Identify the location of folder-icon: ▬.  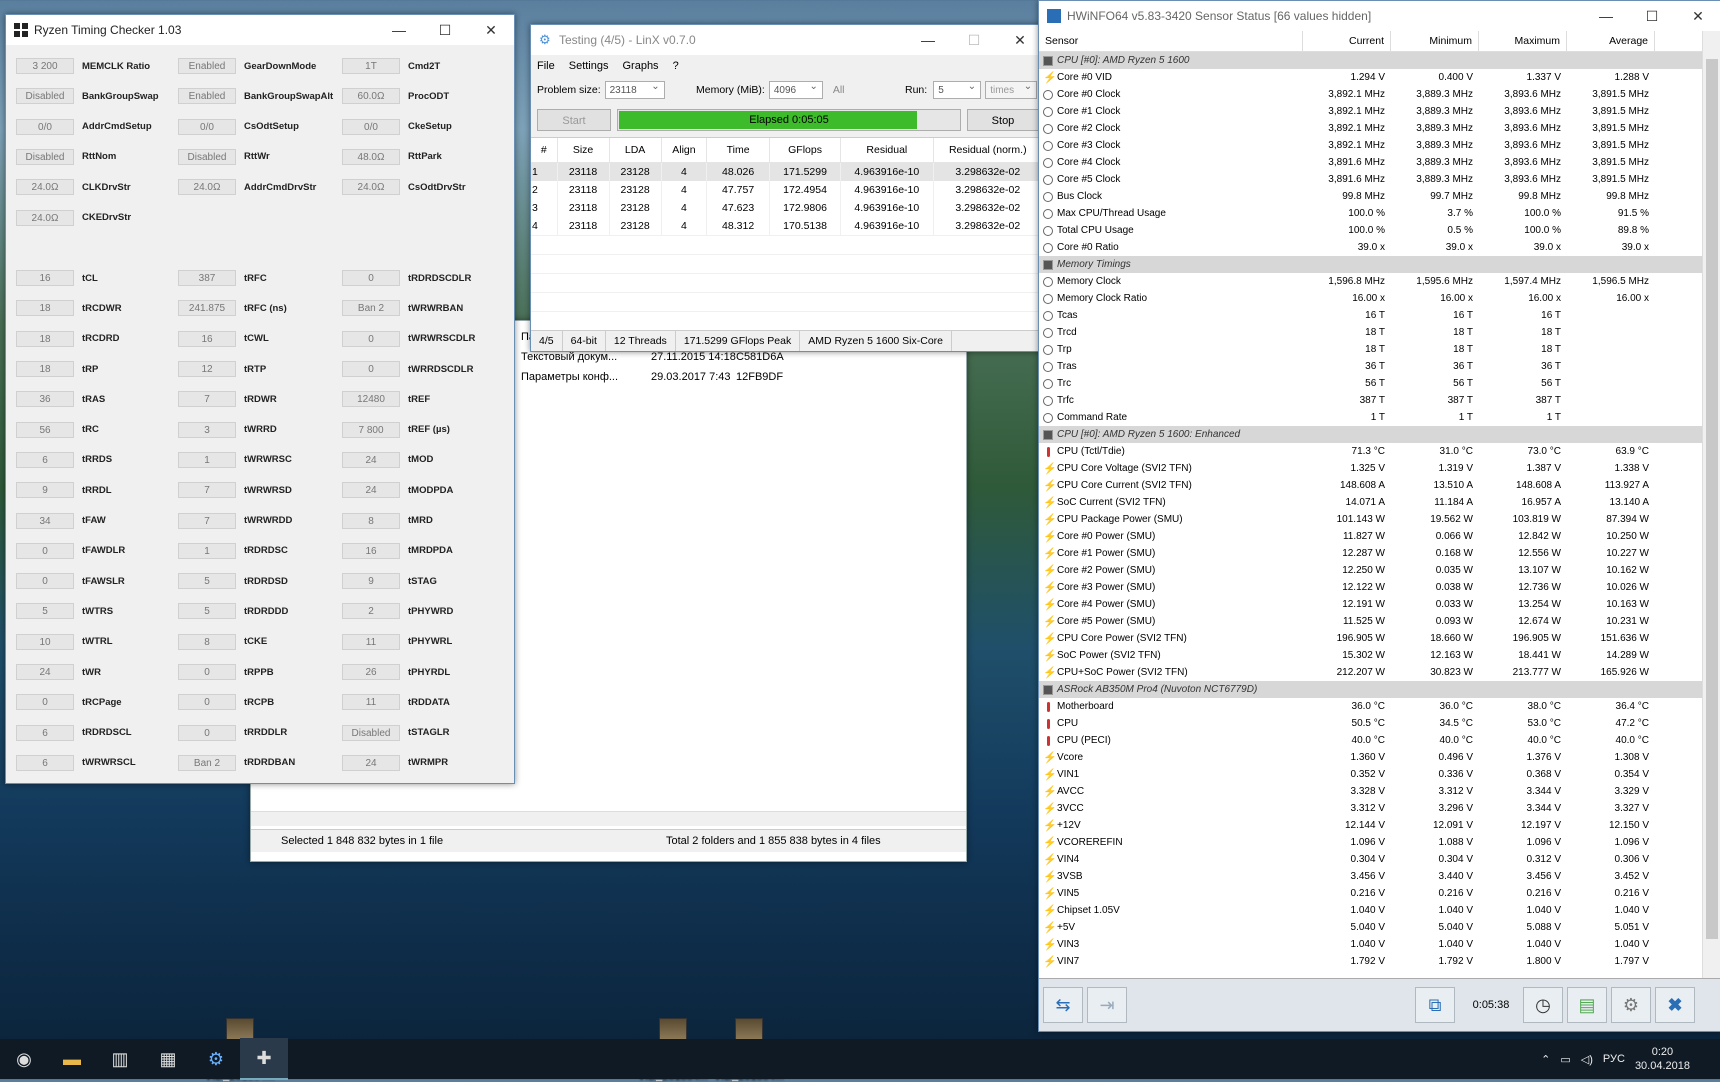
(72, 1059).